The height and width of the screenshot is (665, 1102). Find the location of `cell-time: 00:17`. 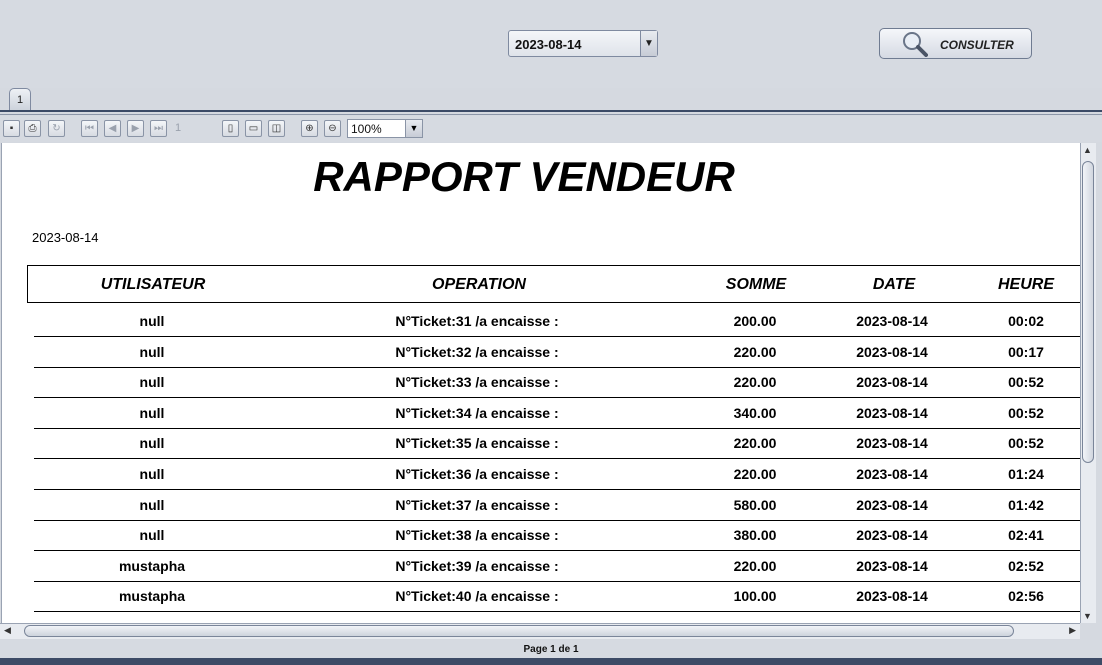

cell-time: 00:17 is located at coordinates (1026, 351).